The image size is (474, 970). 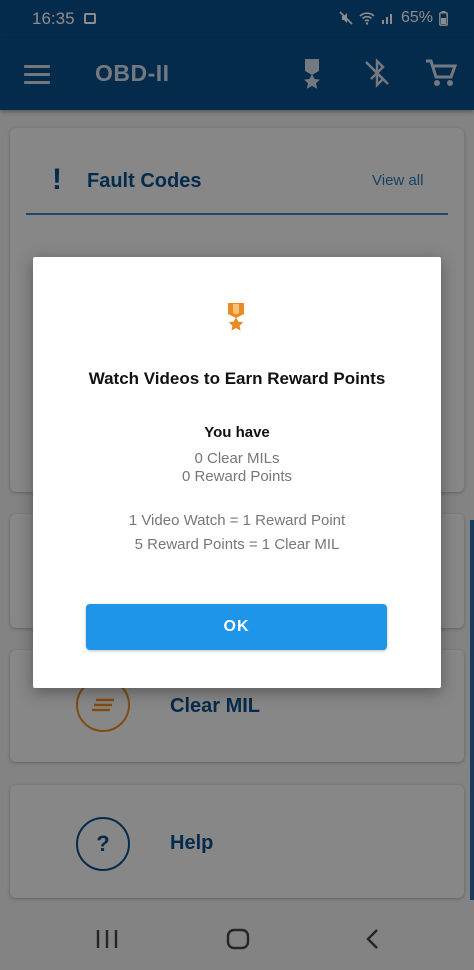 What do you see at coordinates (236, 627) in the screenshot?
I see `ok-button: OK` at bounding box center [236, 627].